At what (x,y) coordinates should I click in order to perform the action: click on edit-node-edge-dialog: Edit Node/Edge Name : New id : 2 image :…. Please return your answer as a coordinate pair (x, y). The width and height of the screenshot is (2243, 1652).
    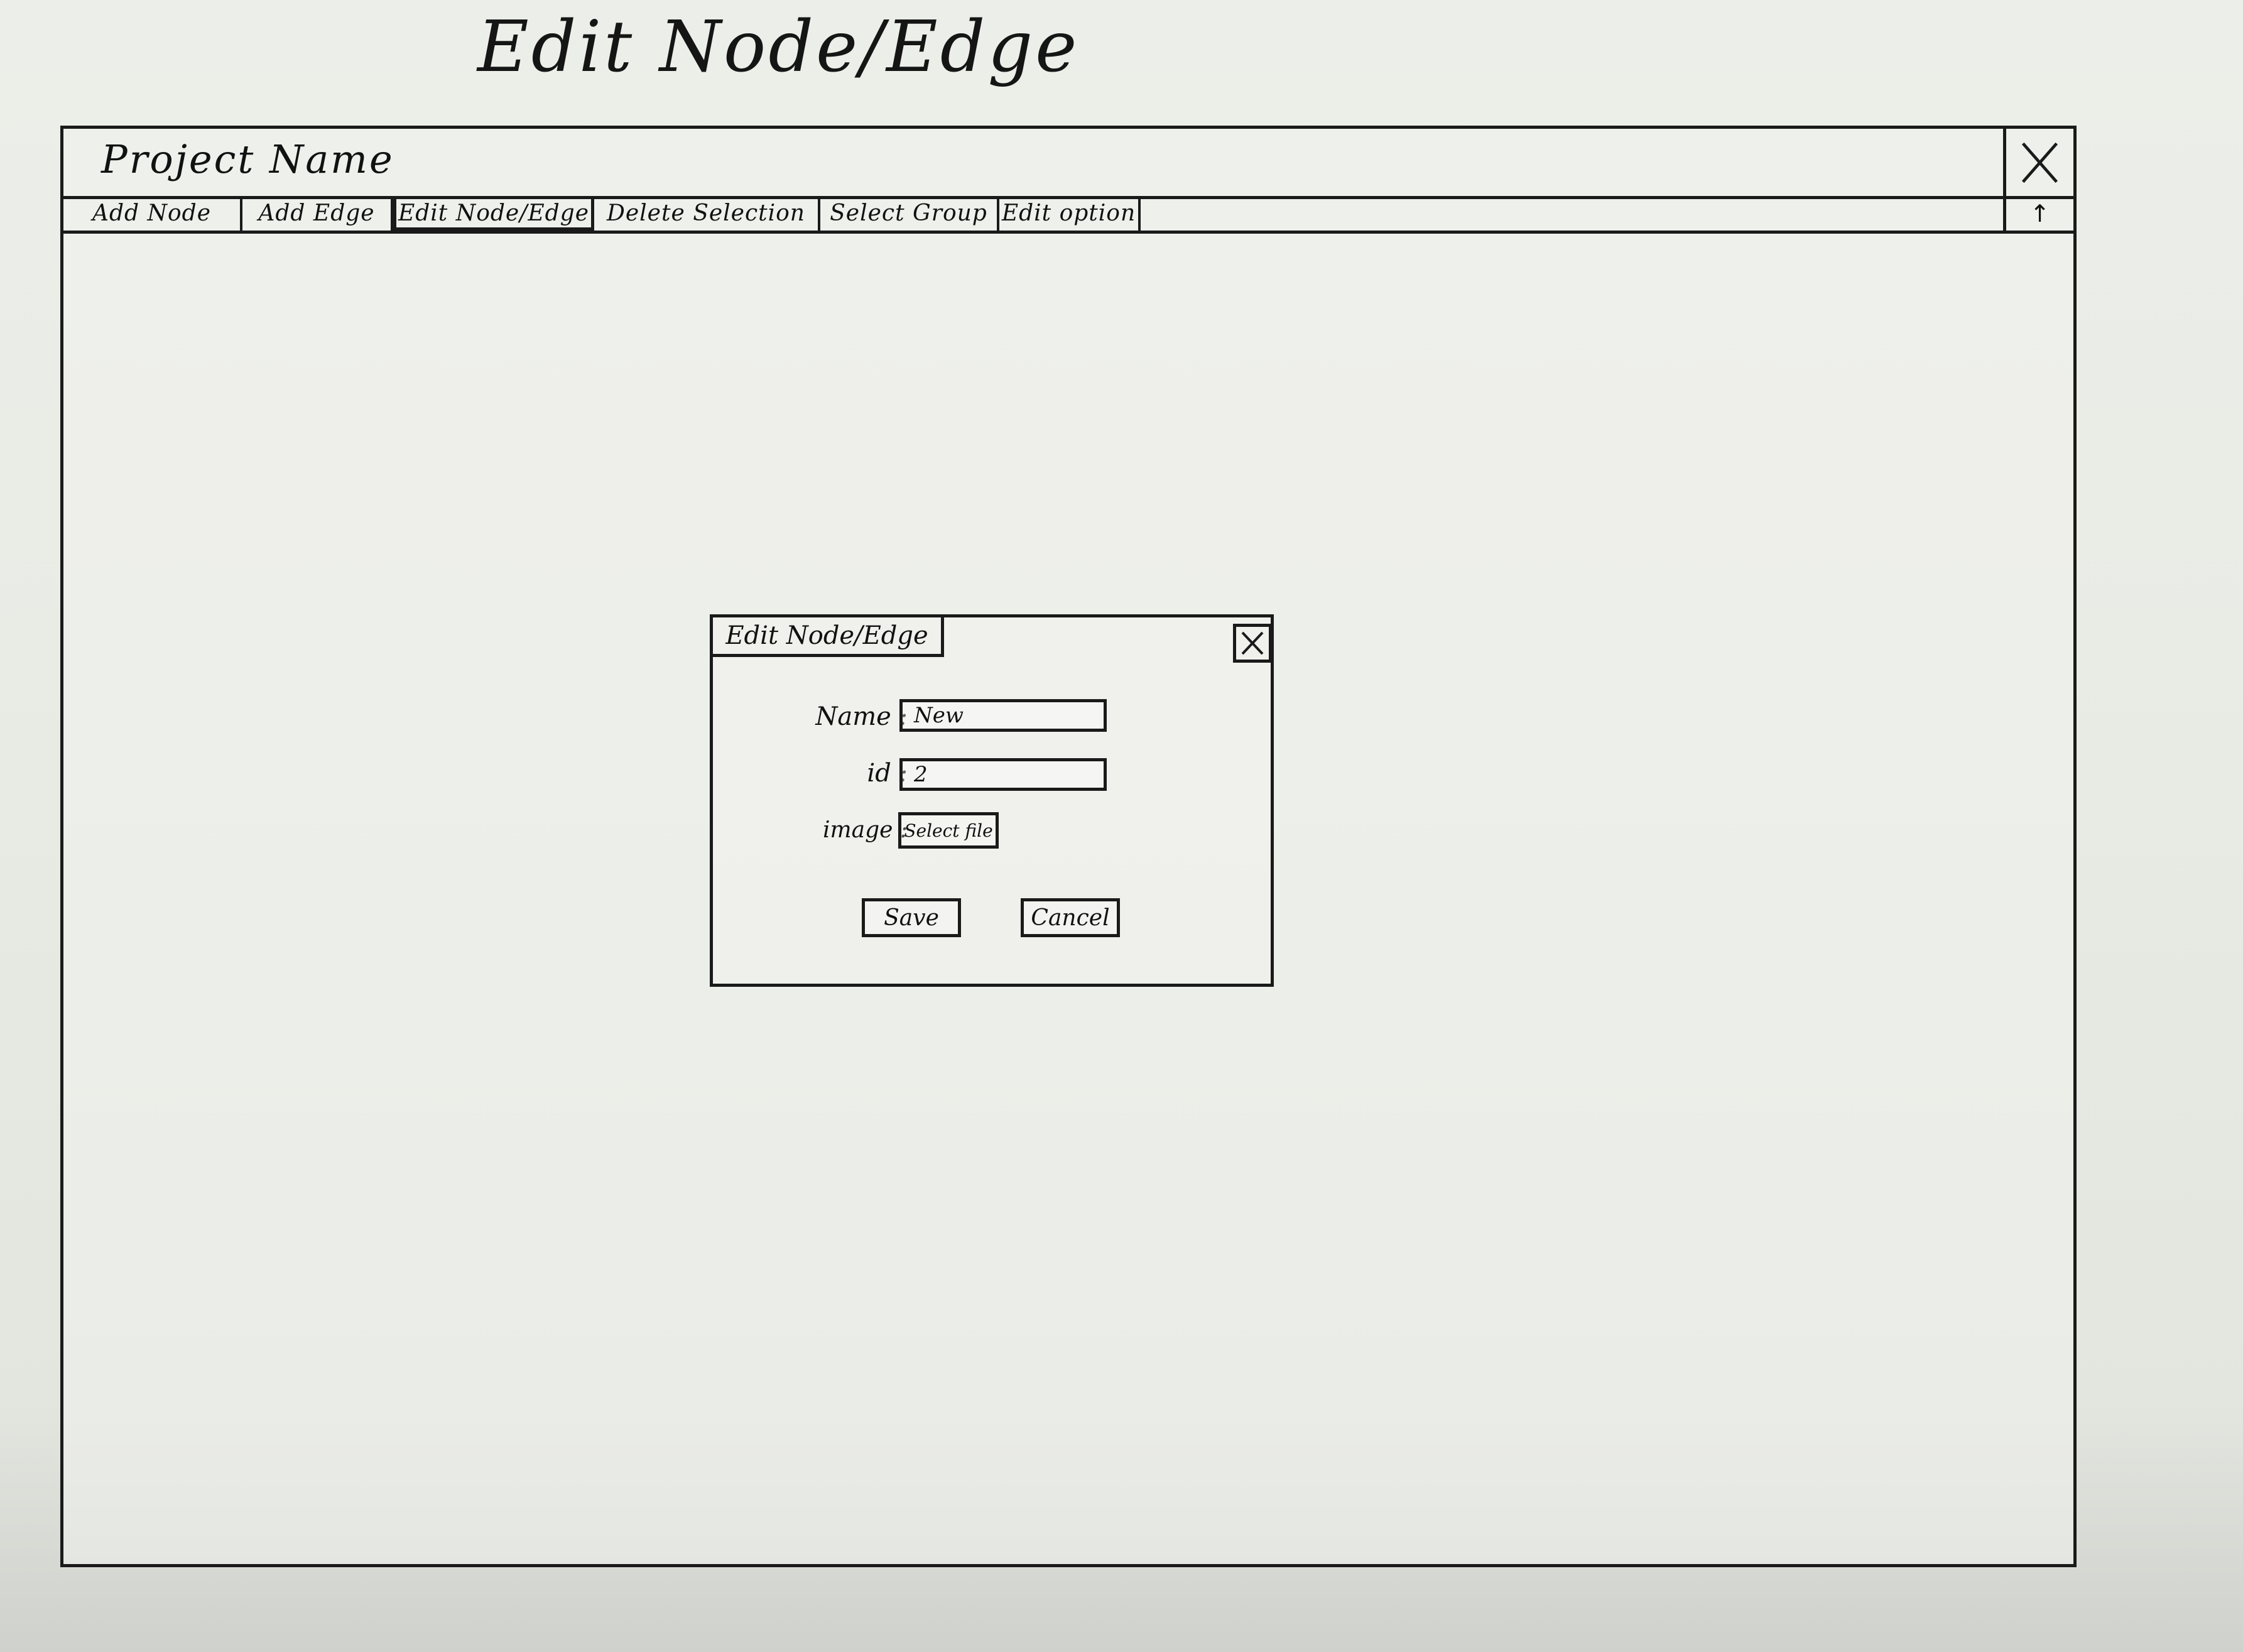
    Looking at the image, I should click on (992, 800).